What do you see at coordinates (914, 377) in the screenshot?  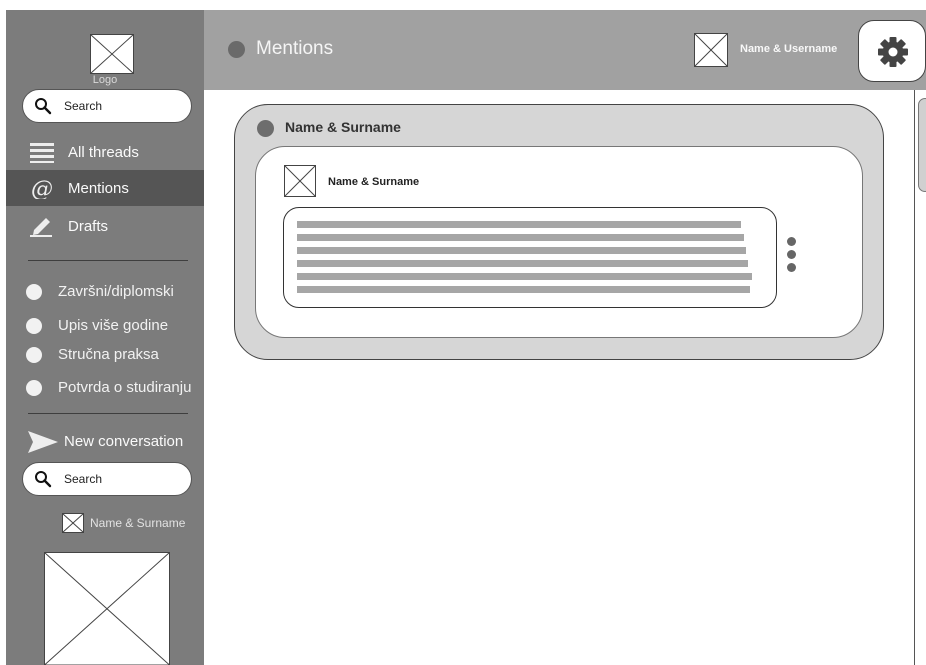 I see `scrollbar-track` at bounding box center [914, 377].